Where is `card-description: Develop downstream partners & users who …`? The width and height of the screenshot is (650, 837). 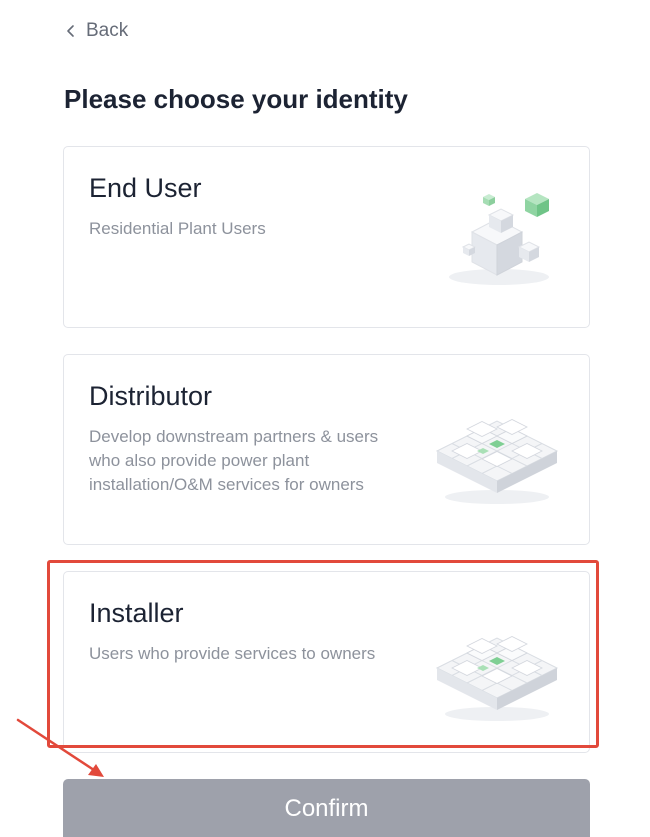 card-description: Develop downstream partners & users who … is located at coordinates (234, 460).